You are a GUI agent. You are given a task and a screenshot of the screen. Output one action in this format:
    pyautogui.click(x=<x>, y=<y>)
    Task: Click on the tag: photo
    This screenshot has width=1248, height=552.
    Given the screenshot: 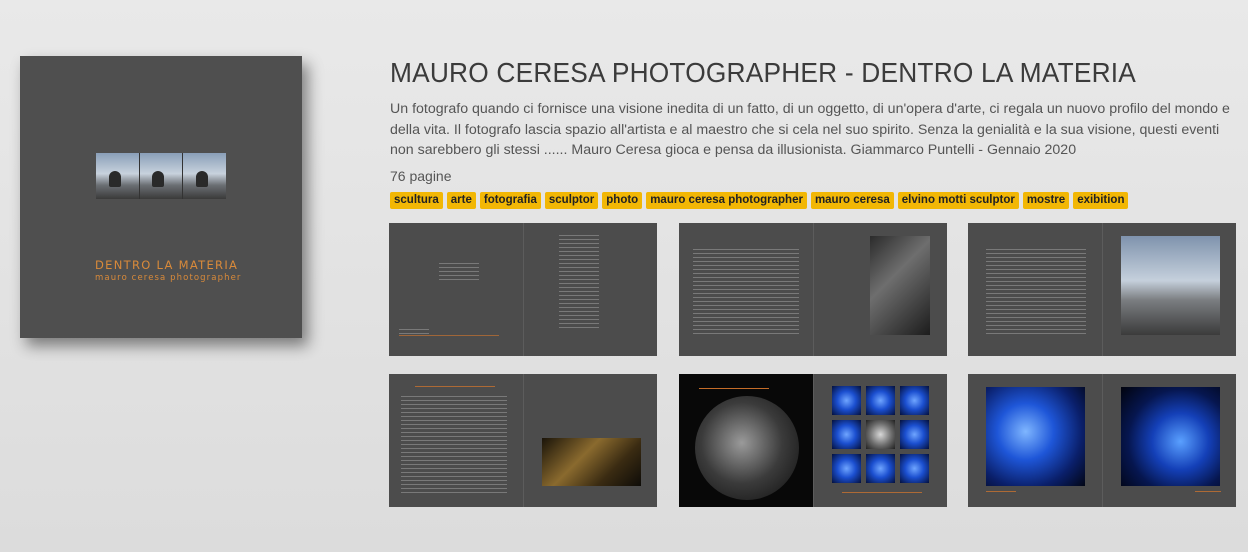 What is the action you would take?
    pyautogui.click(x=622, y=200)
    